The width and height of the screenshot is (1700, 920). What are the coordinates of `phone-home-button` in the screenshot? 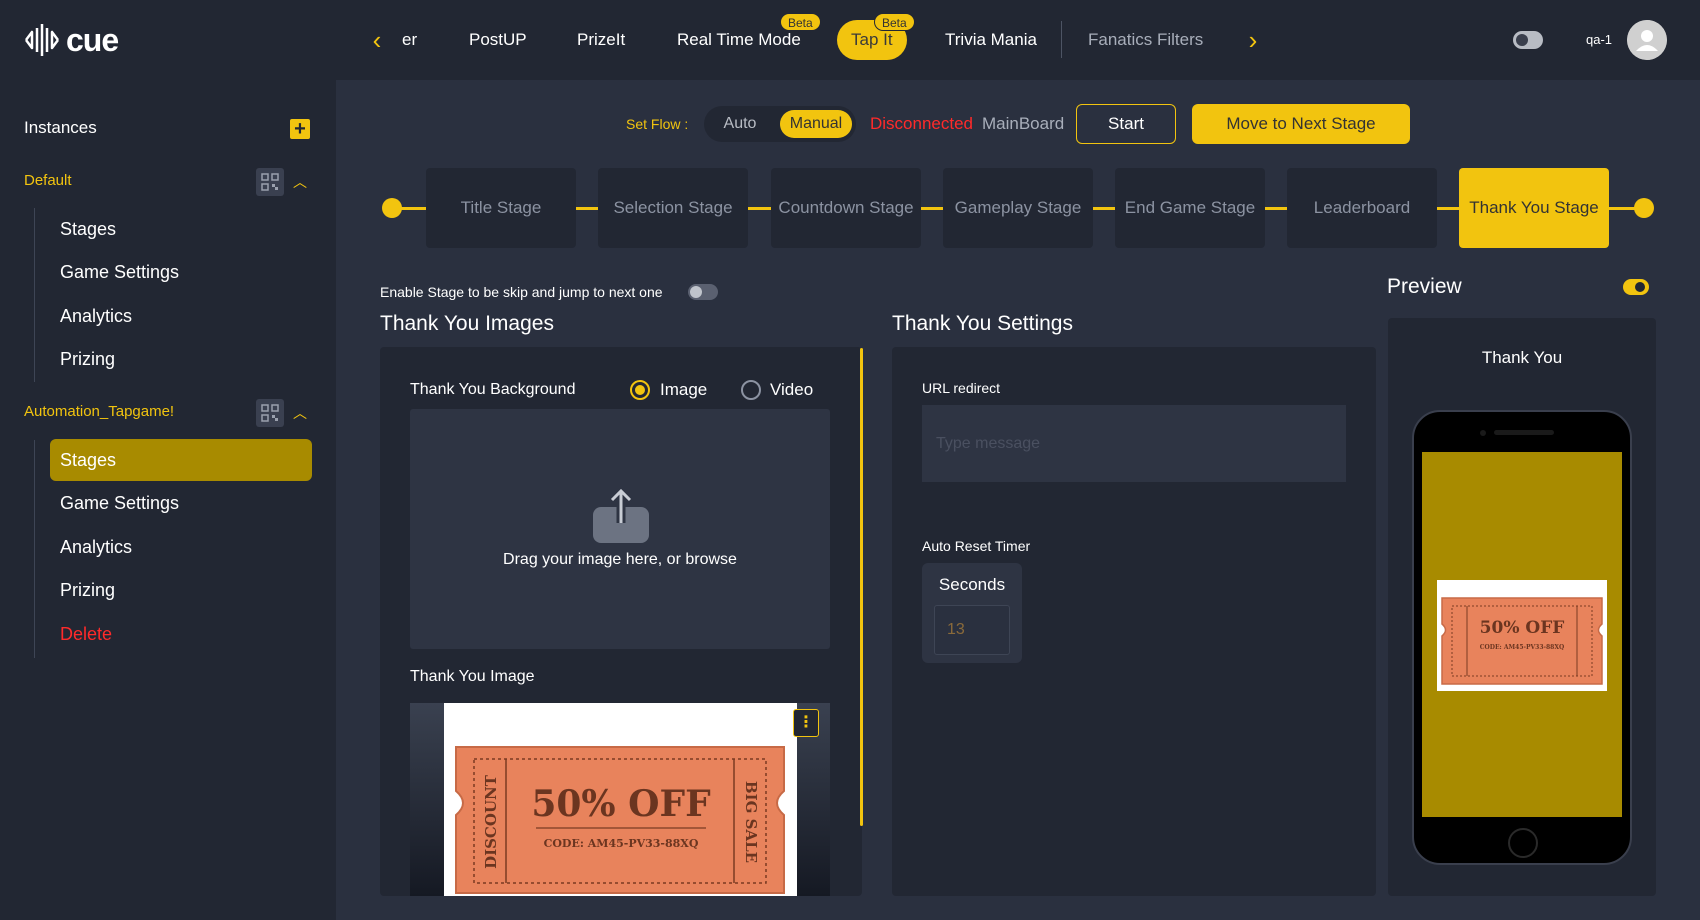 It's located at (1523, 843).